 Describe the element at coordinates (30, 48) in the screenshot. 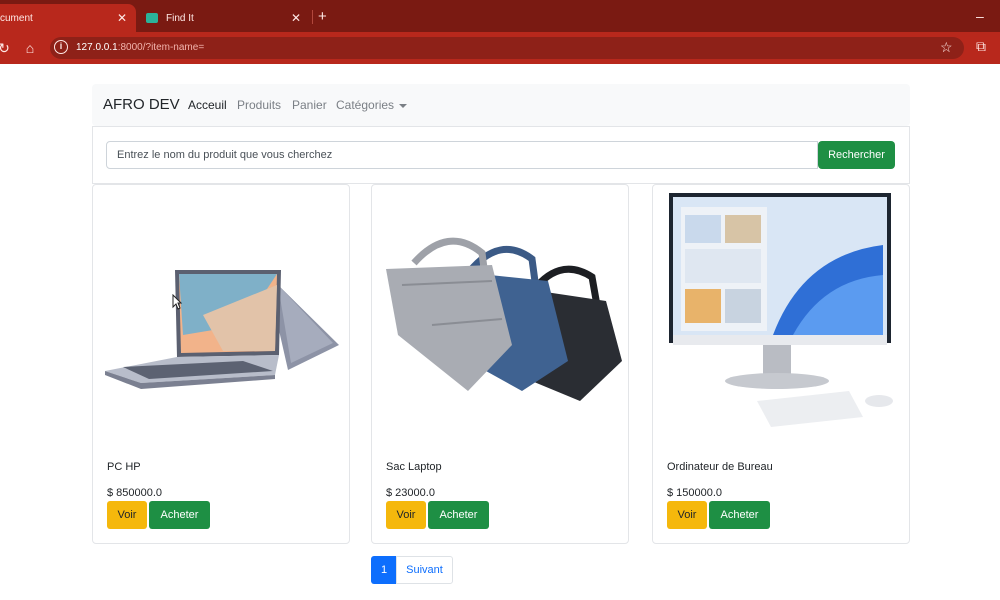

I see `home-icon: ⌂` at that location.